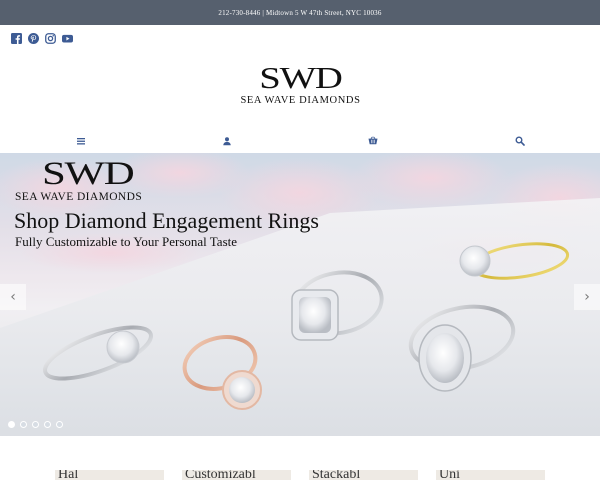  Describe the element at coordinates (449, 475) in the screenshot. I see `category-card-label: Uni` at that location.